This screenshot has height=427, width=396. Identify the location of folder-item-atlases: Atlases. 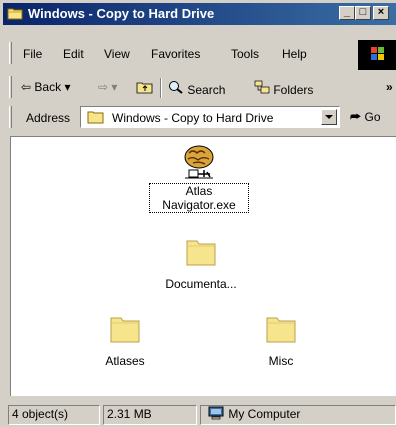
(125, 340).